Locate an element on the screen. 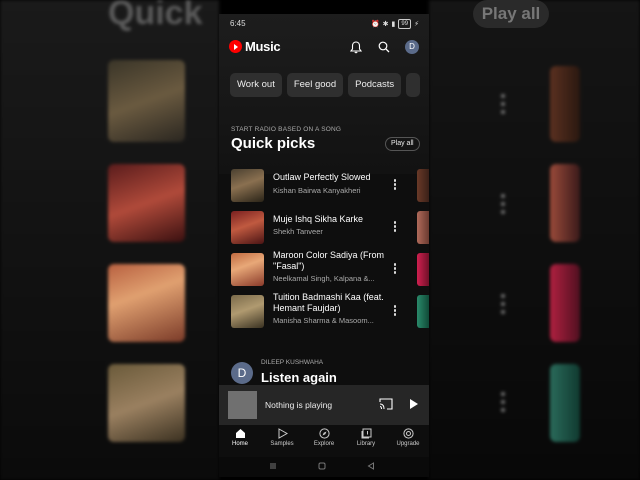 This screenshot has height=480, width=640. chip-work-out: Work out is located at coordinates (256, 85).